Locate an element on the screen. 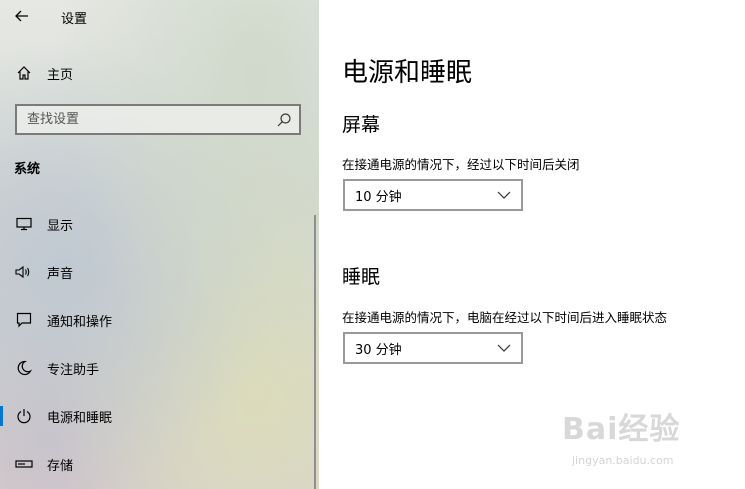  nav-item-label: 专注助手 is located at coordinates (73, 370).